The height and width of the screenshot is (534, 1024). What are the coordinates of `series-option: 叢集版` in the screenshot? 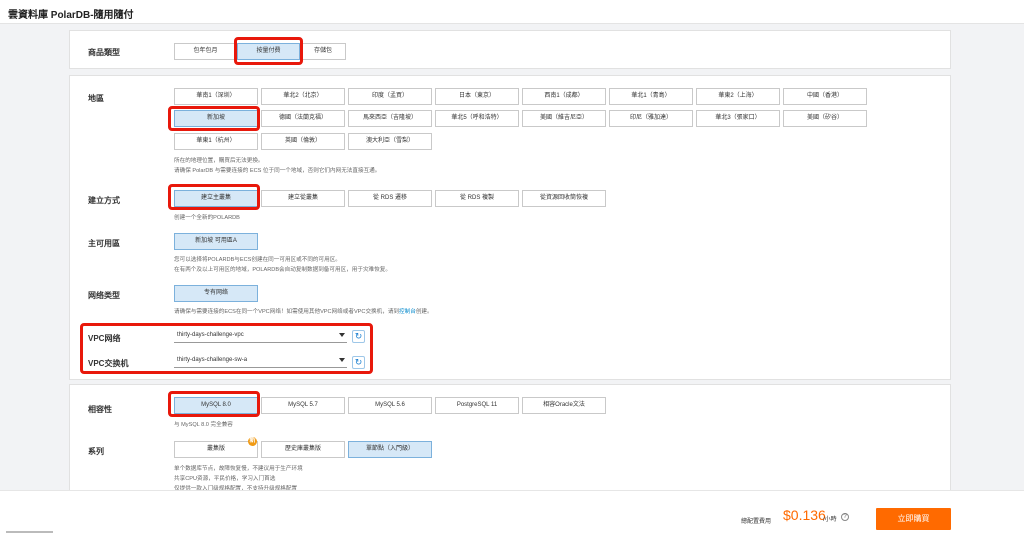 It's located at (216, 449).